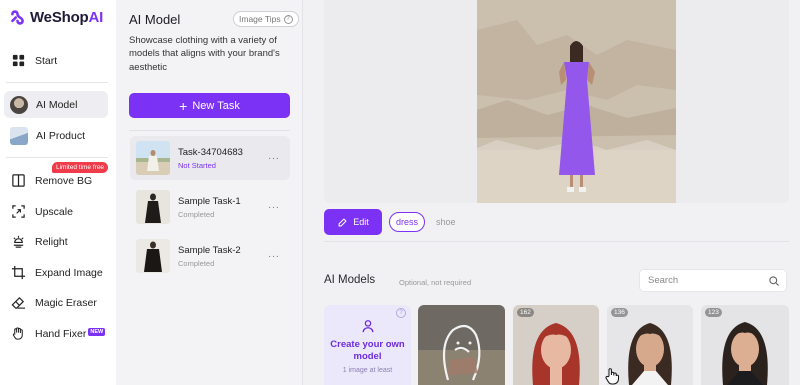 This screenshot has width=800, height=385. I want to click on preview-image, so click(576, 101).